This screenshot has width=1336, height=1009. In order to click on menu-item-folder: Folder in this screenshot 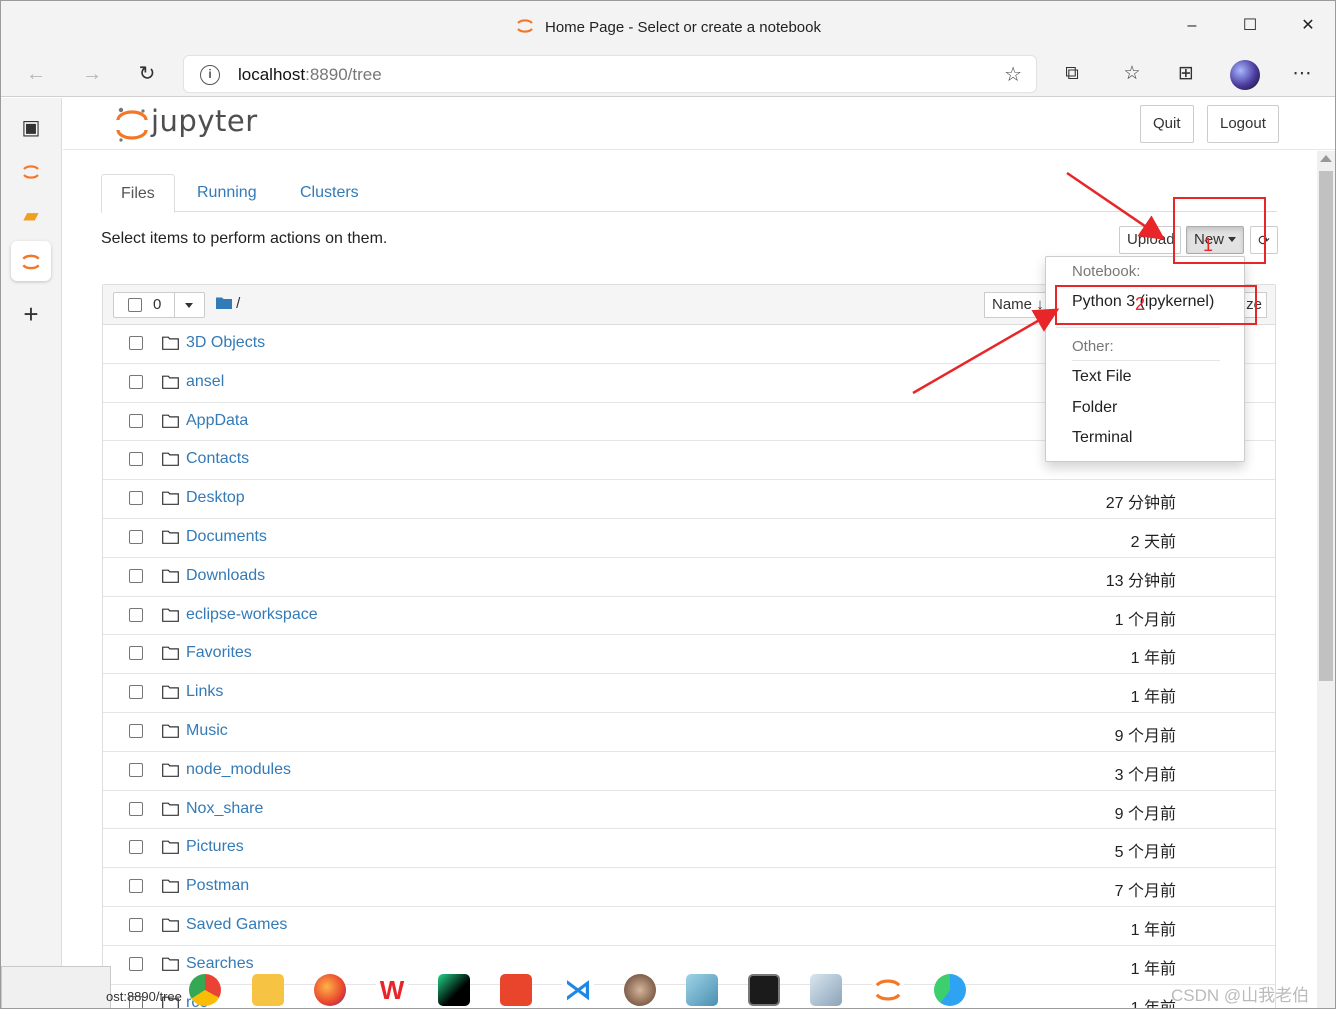, I will do `click(1094, 408)`.